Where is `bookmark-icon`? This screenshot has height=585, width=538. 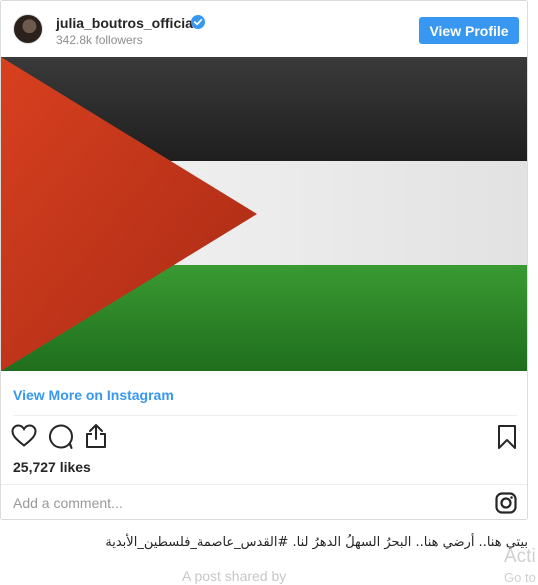
bookmark-icon is located at coordinates (507, 437).